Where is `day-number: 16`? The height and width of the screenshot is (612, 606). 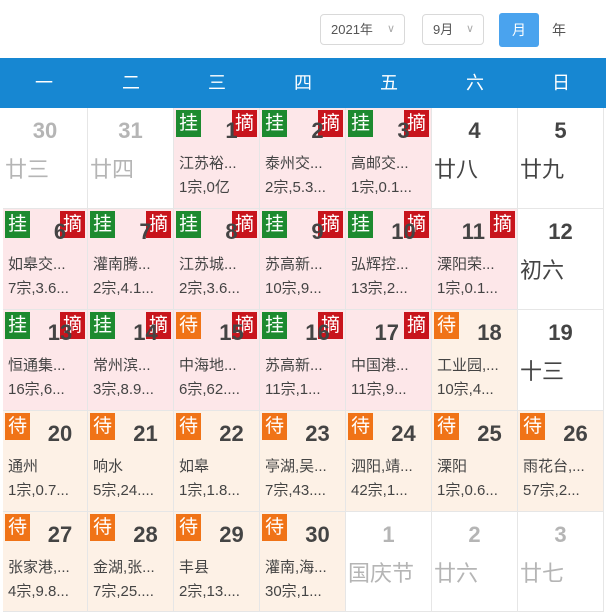
day-number: 16 is located at coordinates (317, 332).